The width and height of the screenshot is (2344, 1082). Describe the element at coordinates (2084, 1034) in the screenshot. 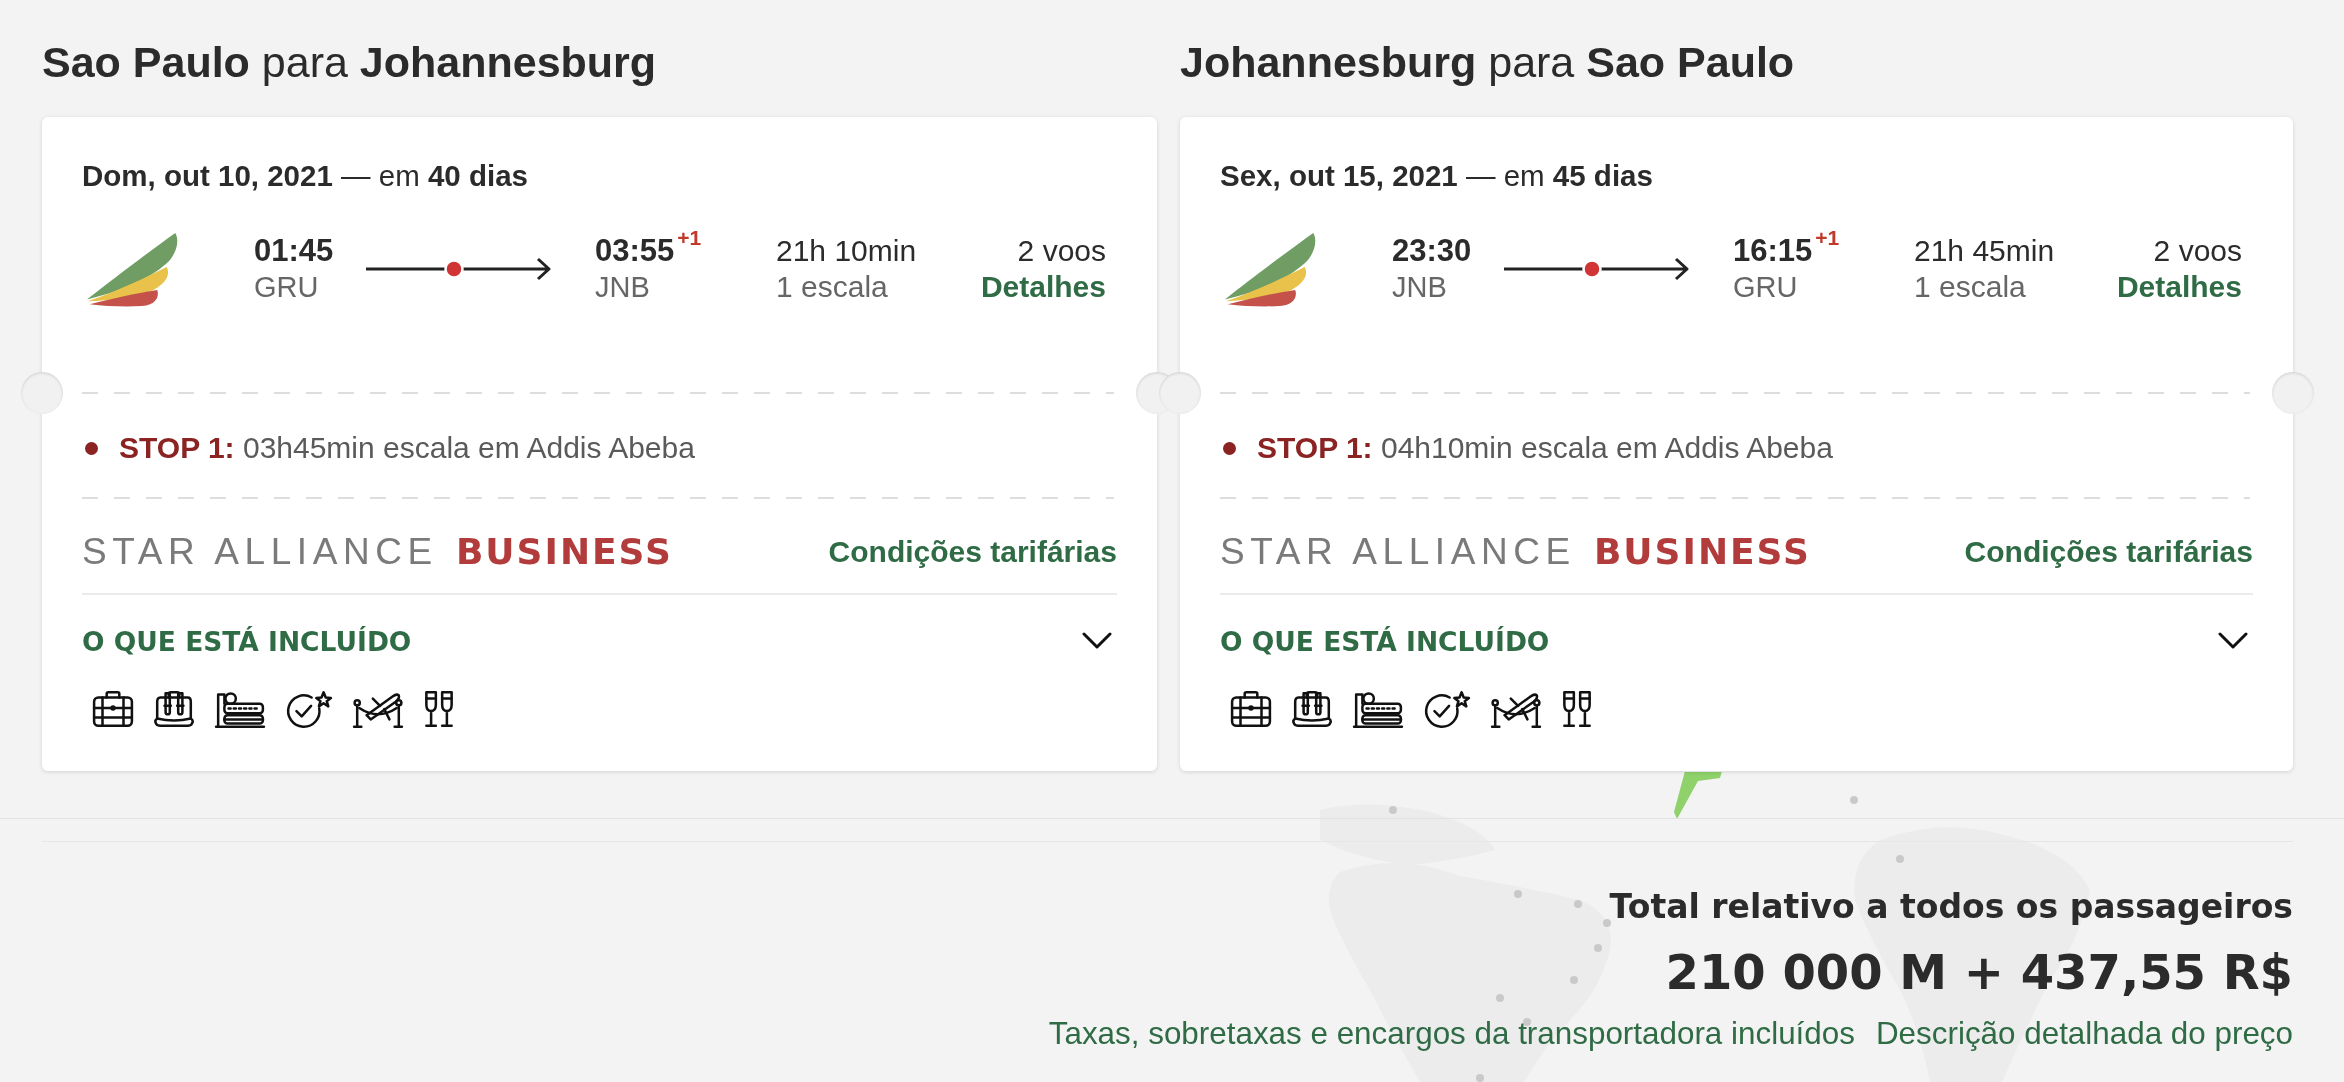

I see `price-info-link: Descrição detalhada do preço` at that location.